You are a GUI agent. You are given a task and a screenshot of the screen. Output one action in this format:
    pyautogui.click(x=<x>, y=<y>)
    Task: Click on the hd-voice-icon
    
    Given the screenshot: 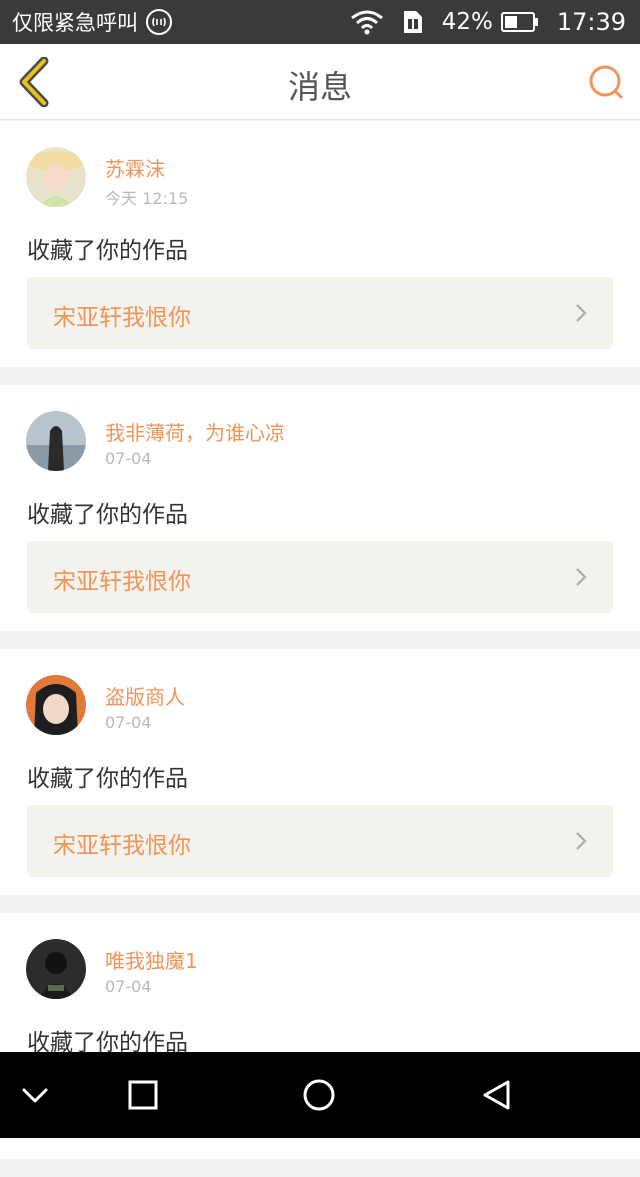 What is the action you would take?
    pyautogui.click(x=159, y=22)
    